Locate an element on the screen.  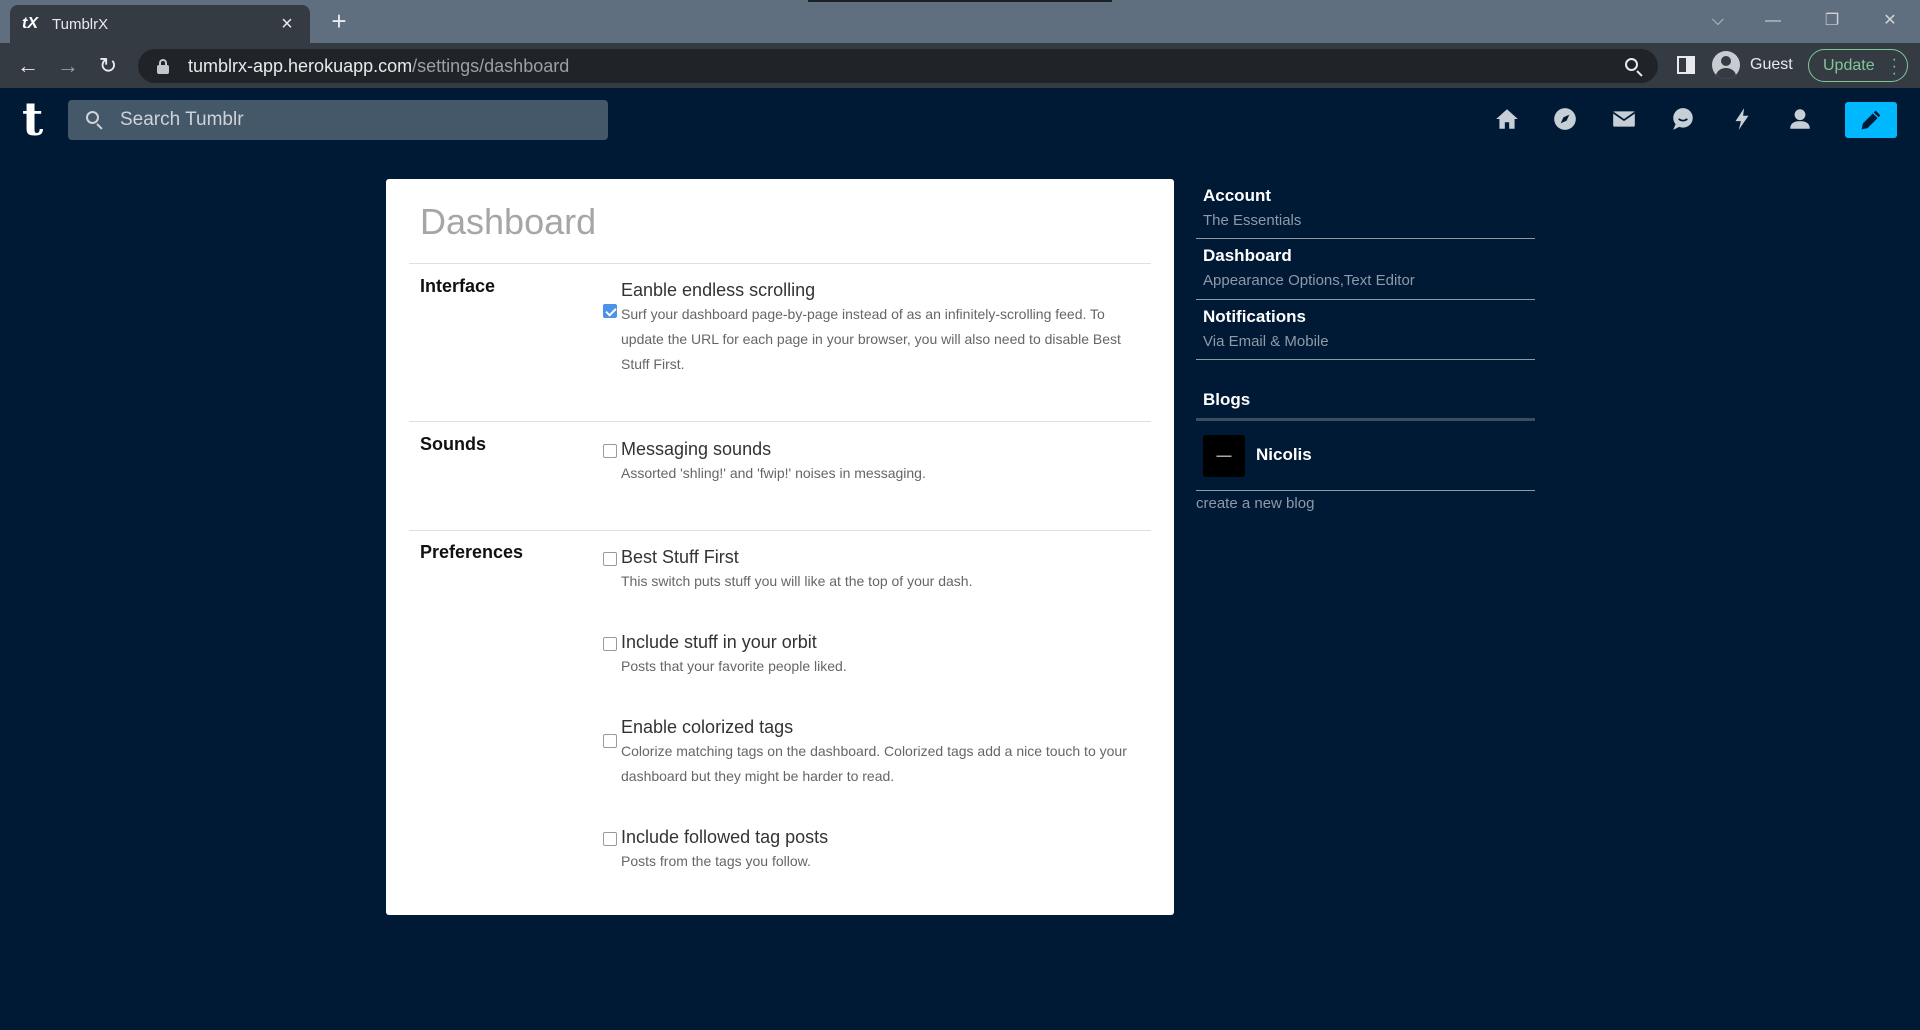
lightning-icon is located at coordinates (1742, 121).